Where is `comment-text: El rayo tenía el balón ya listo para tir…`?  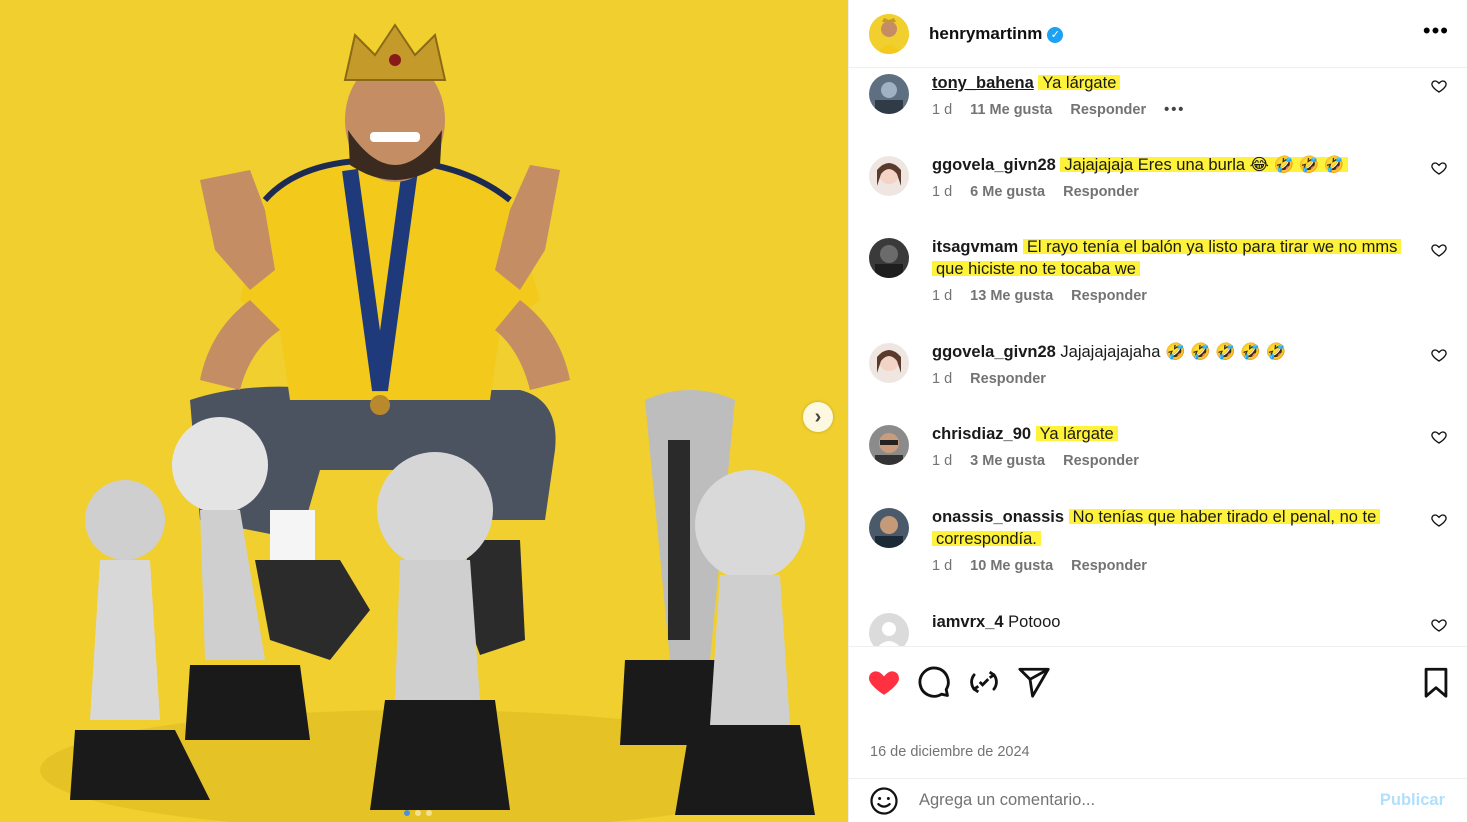 comment-text: El rayo tenía el balón ya listo para tir… is located at coordinates (1212, 247).